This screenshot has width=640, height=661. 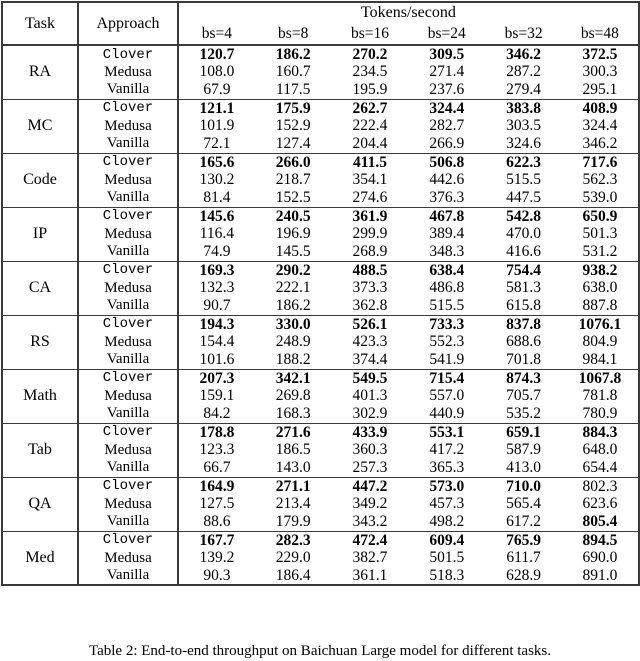 What do you see at coordinates (320, 557) in the screenshot?
I see `table-row: Med Clover 167.7 282.3 472.4 609.4 765.9 894.5` at bounding box center [320, 557].